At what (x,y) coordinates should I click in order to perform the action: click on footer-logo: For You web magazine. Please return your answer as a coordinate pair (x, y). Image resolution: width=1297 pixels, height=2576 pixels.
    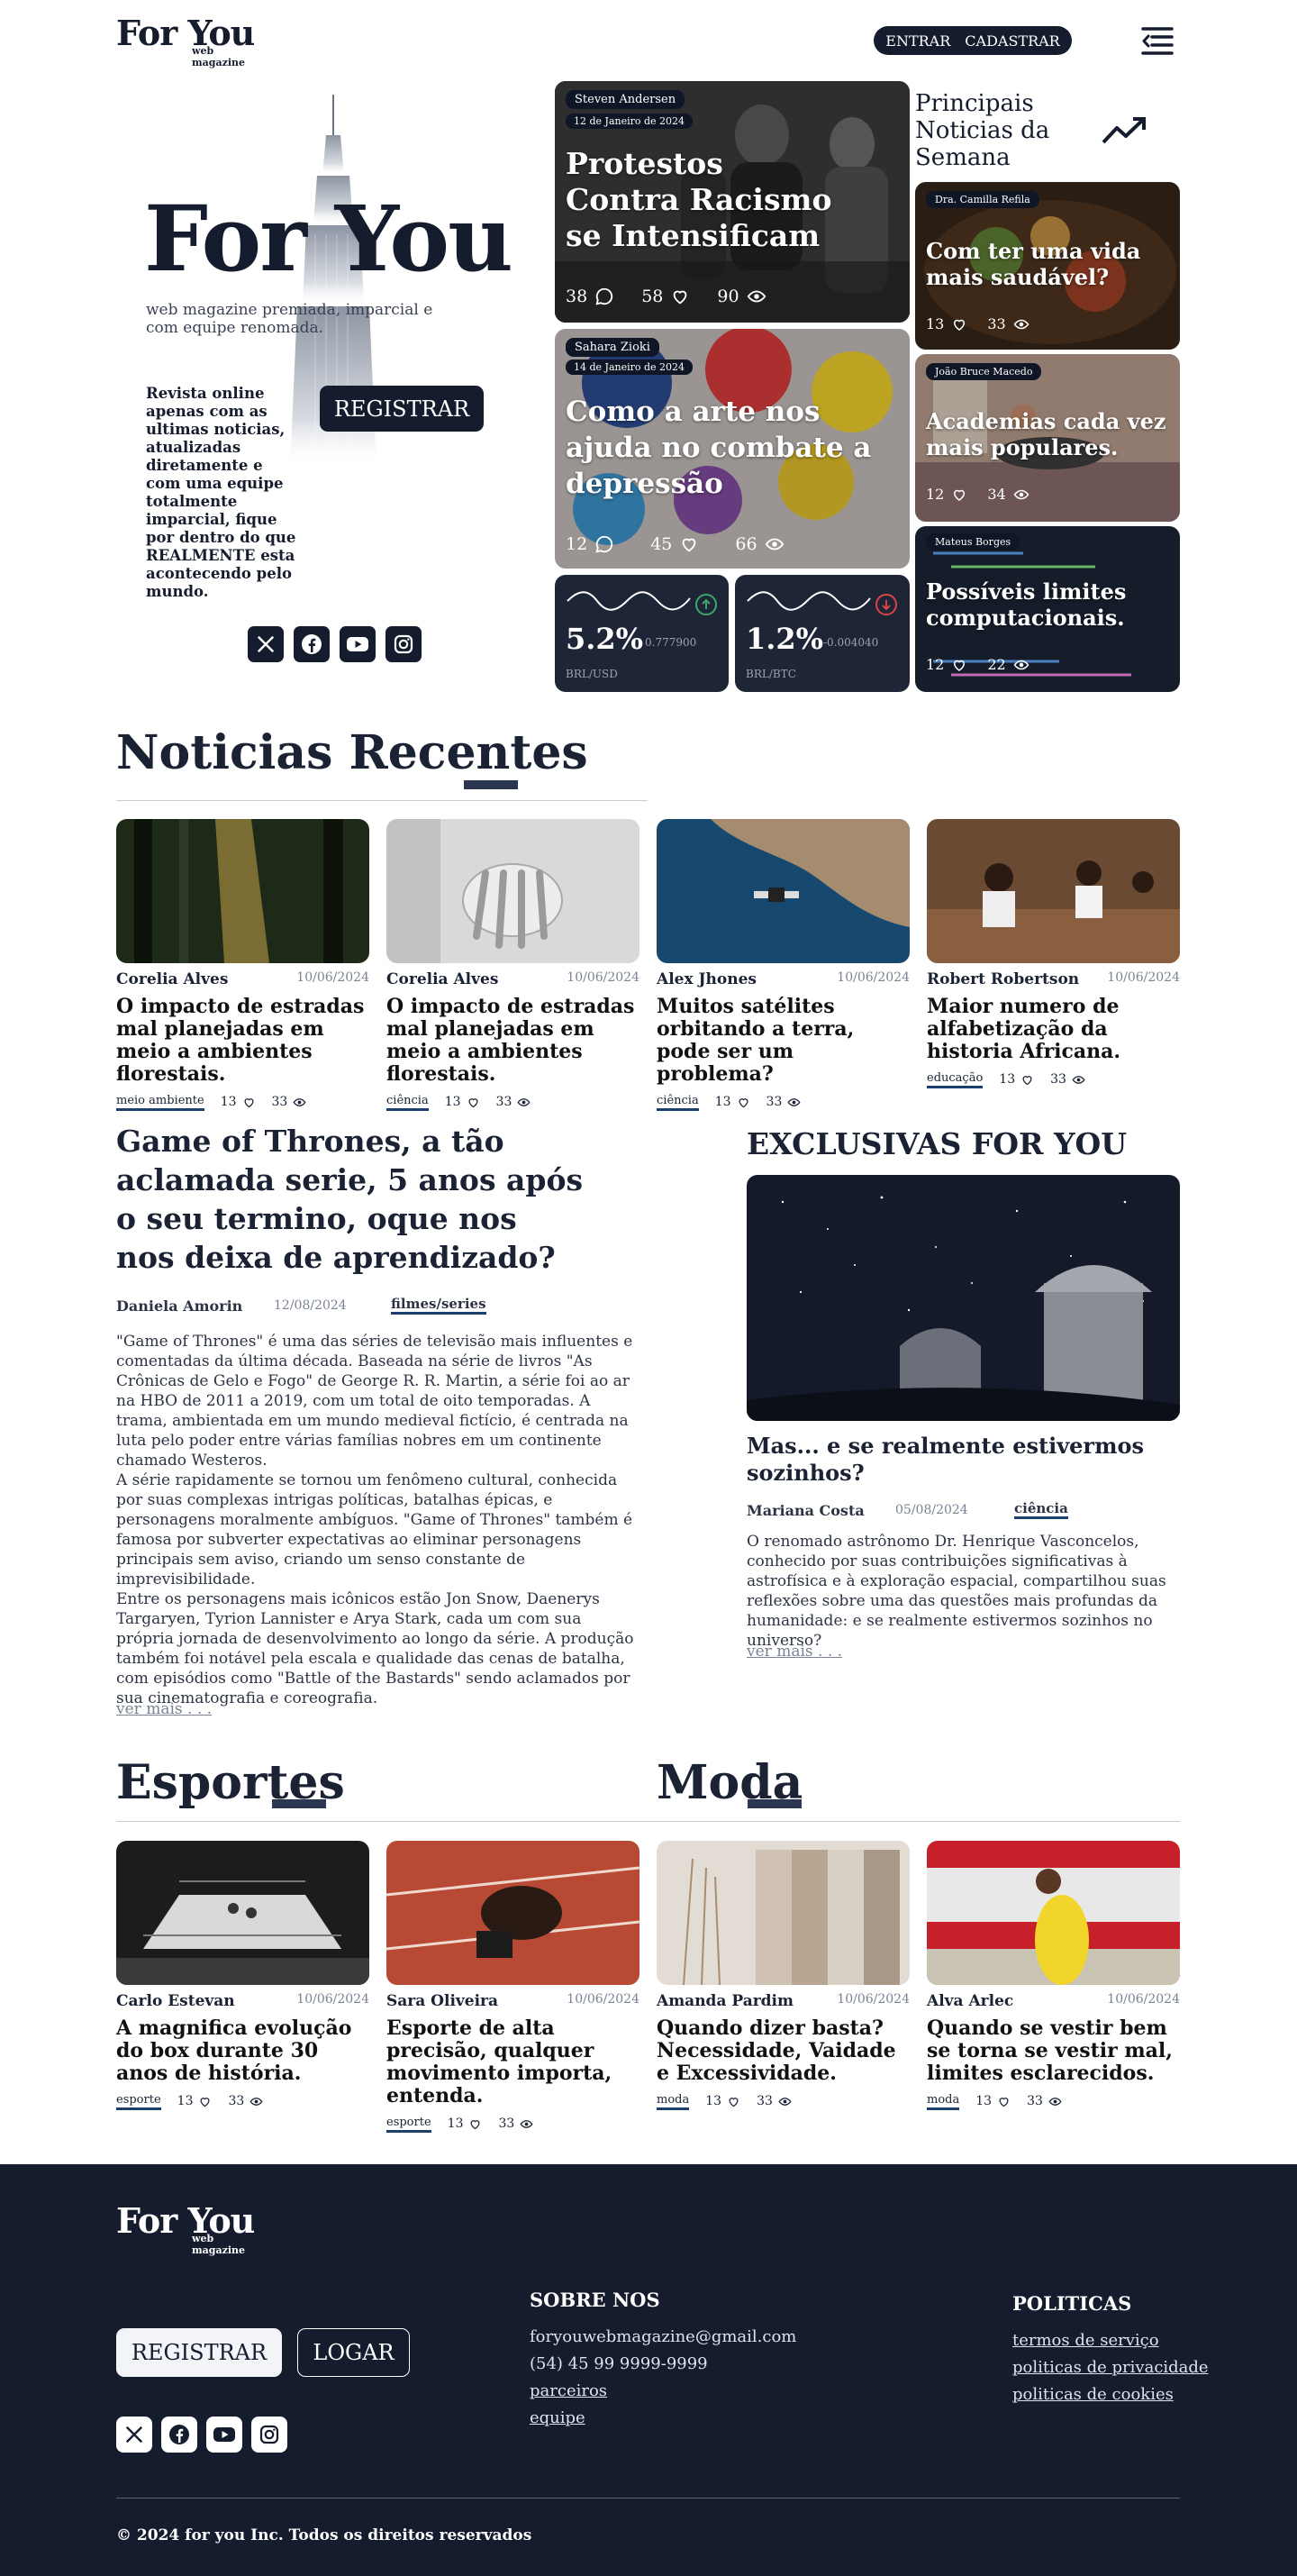
    Looking at the image, I should click on (185, 2228).